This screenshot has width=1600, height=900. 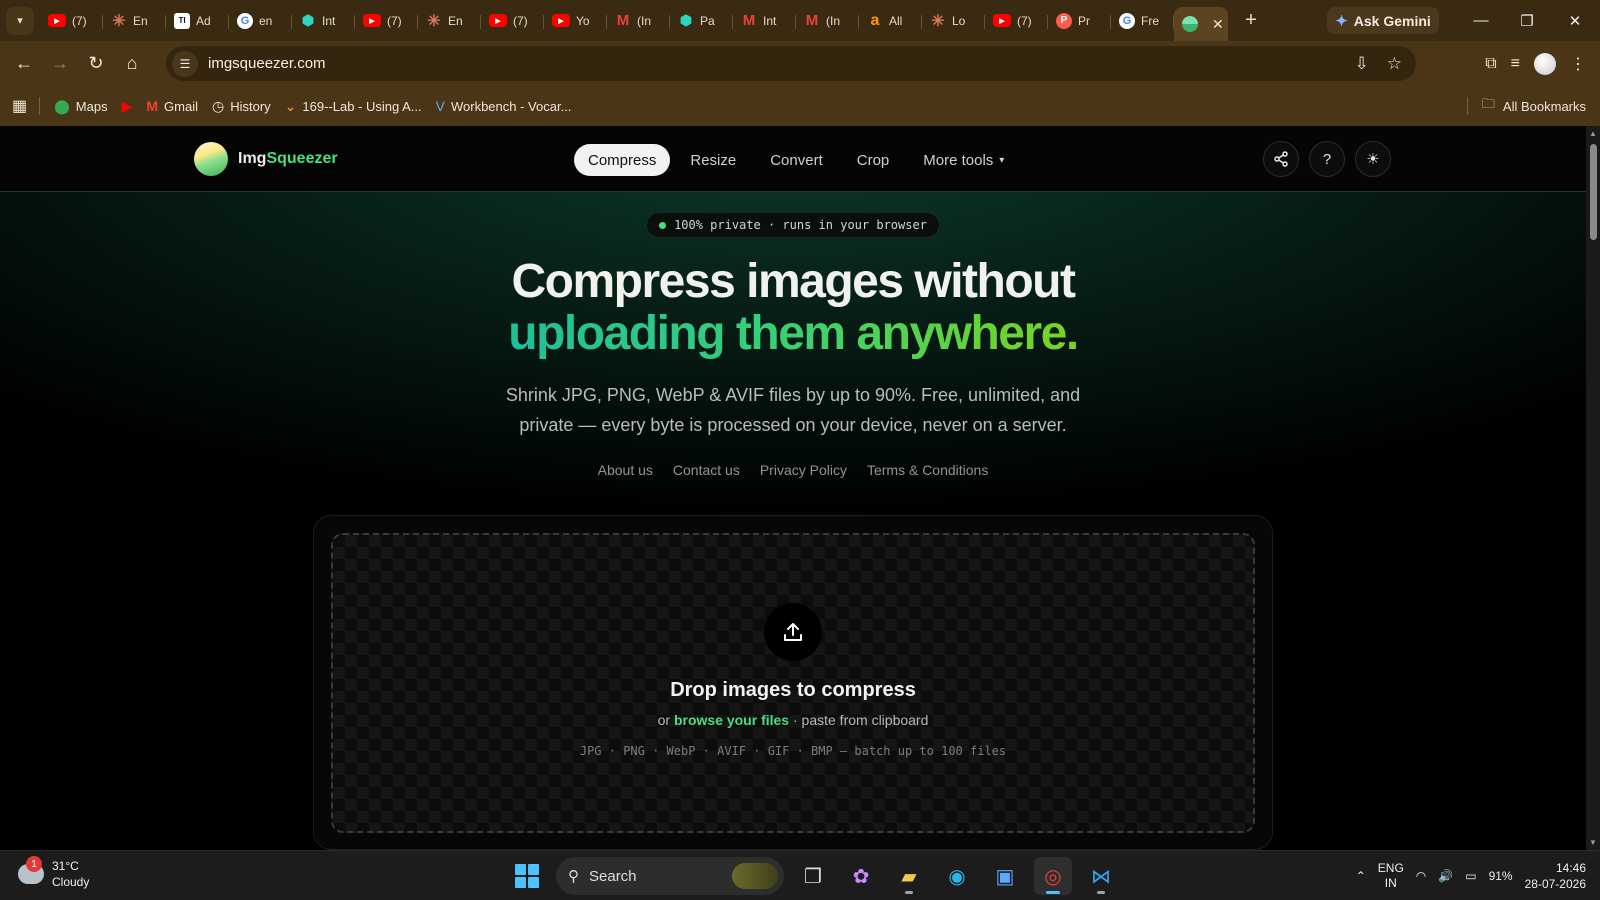 What do you see at coordinates (873, 160) in the screenshot?
I see `nav-crop: Crop` at bounding box center [873, 160].